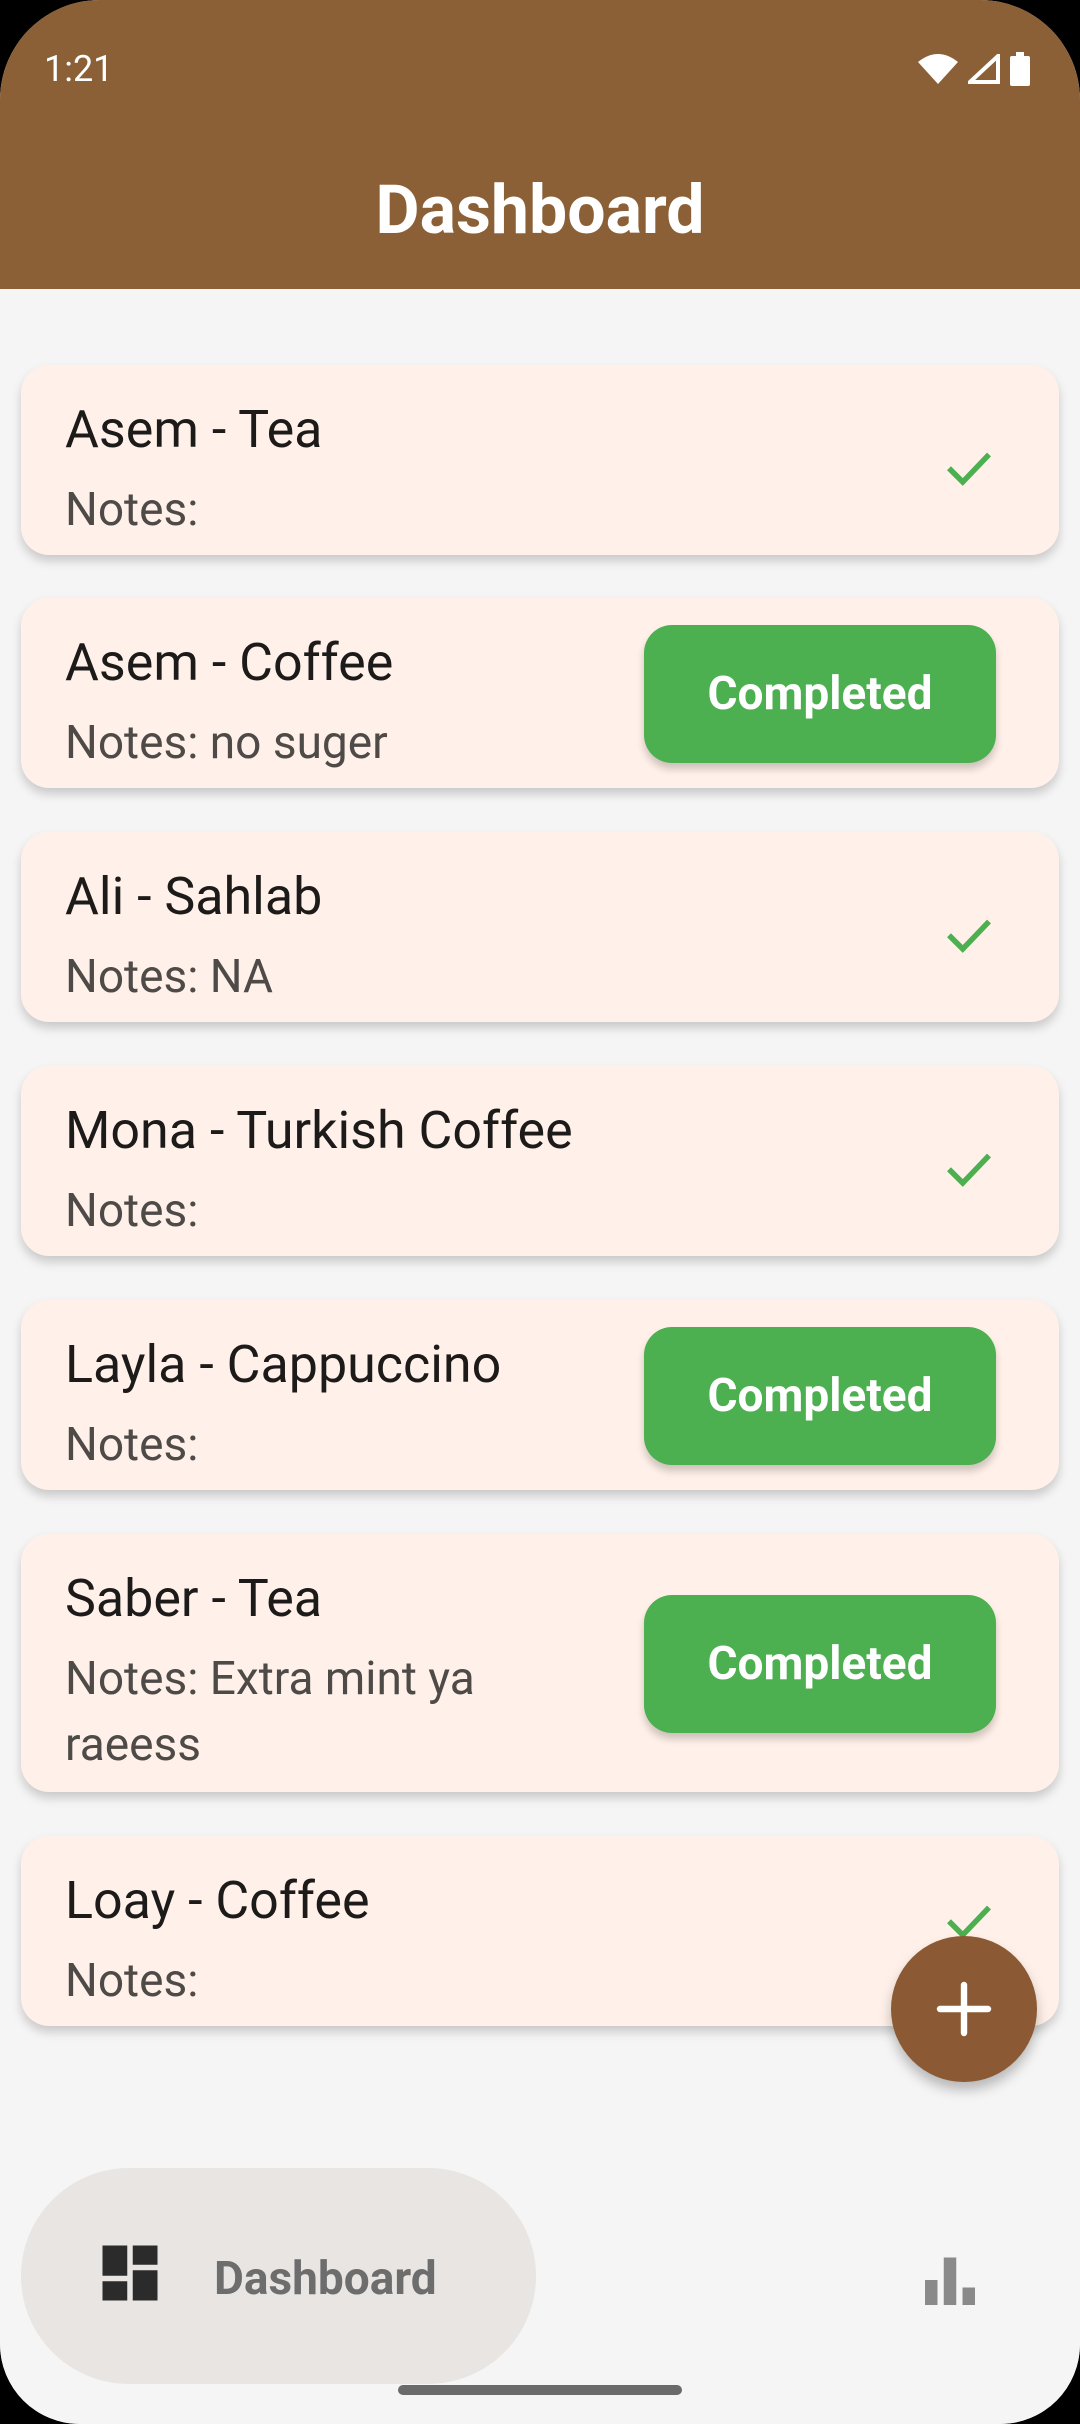  Describe the element at coordinates (79, 69) in the screenshot. I see `status-time: 1:21` at that location.